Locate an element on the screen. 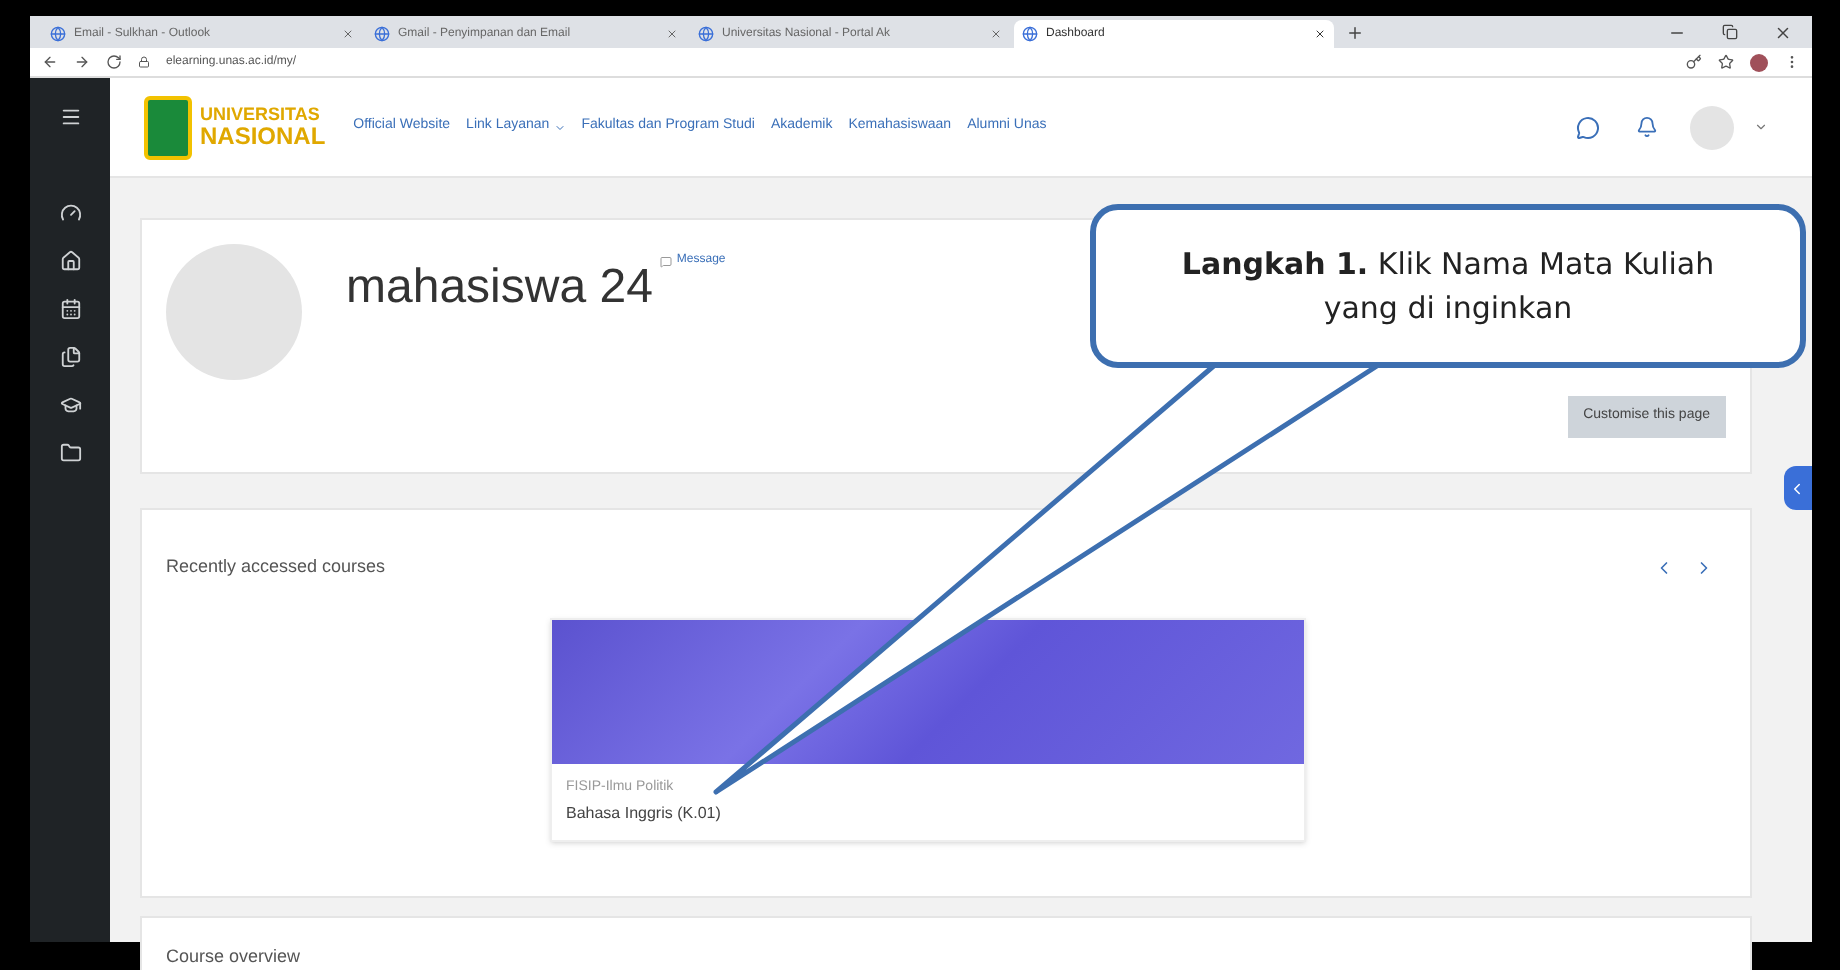  course-name: Bahasa Inggris (K.01) is located at coordinates (928, 814).